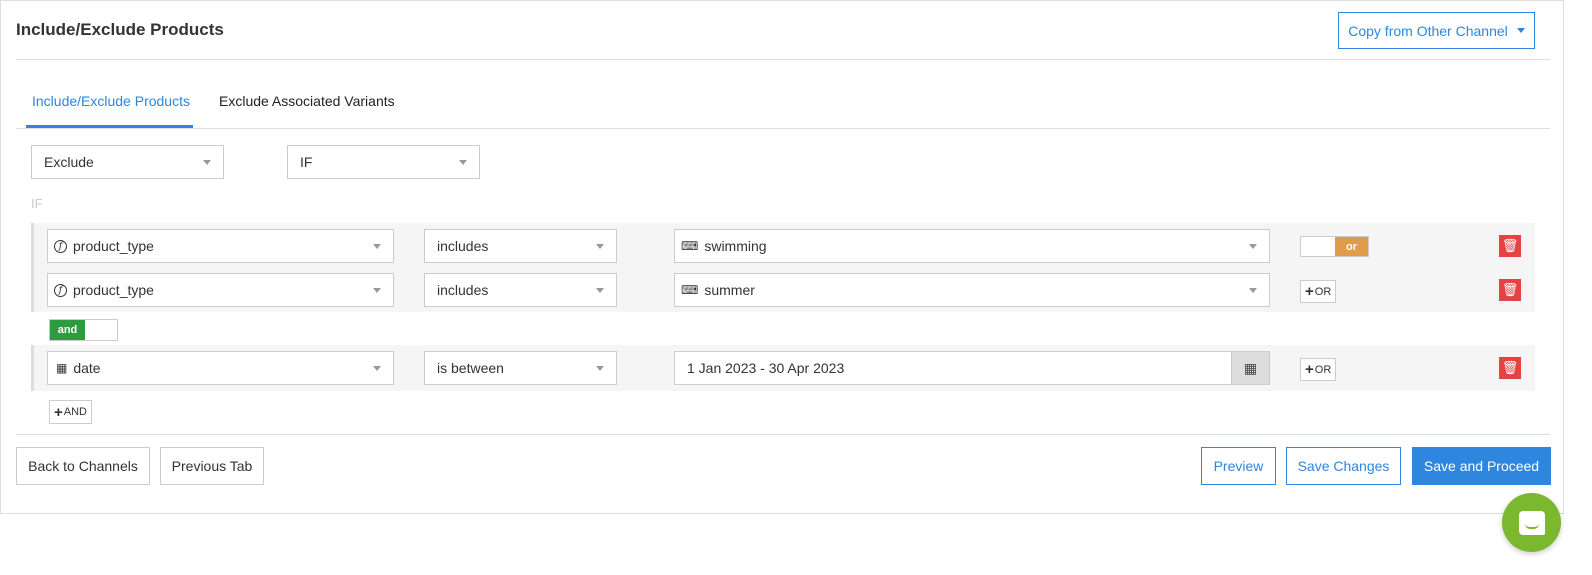 This screenshot has height=575, width=1592. I want to click on condition-select: IF, so click(383, 162).